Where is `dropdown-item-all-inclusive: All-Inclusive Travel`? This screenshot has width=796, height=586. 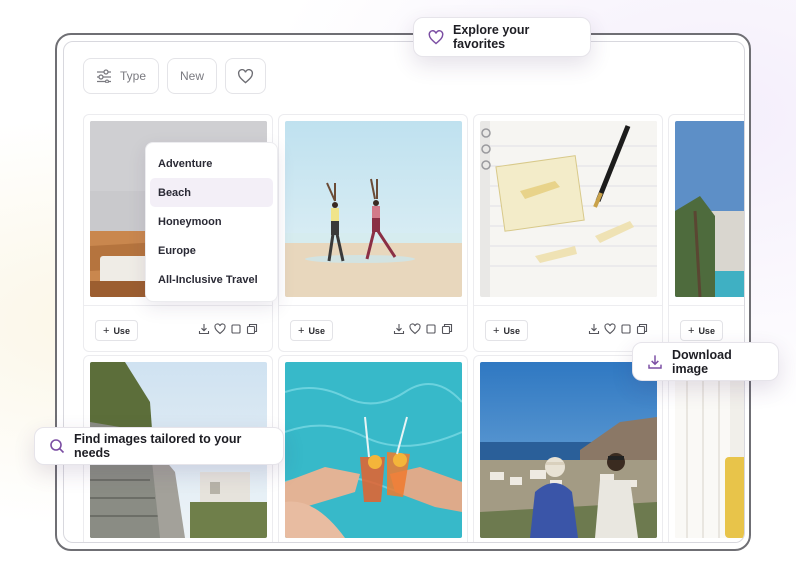
dropdown-item-all-inclusive: All-Inclusive Travel is located at coordinates (211, 279).